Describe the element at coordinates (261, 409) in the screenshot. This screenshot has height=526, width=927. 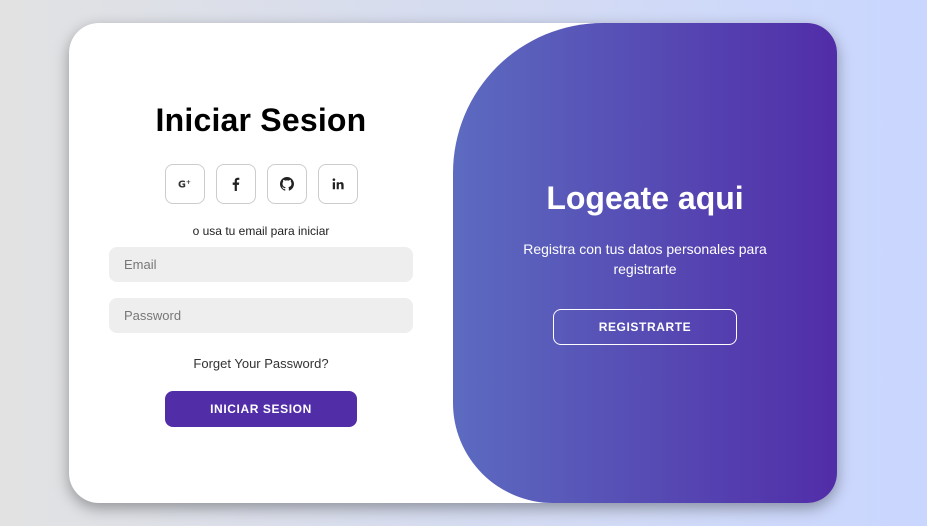
I see `sign-in-button: INICIAR SESION` at that location.